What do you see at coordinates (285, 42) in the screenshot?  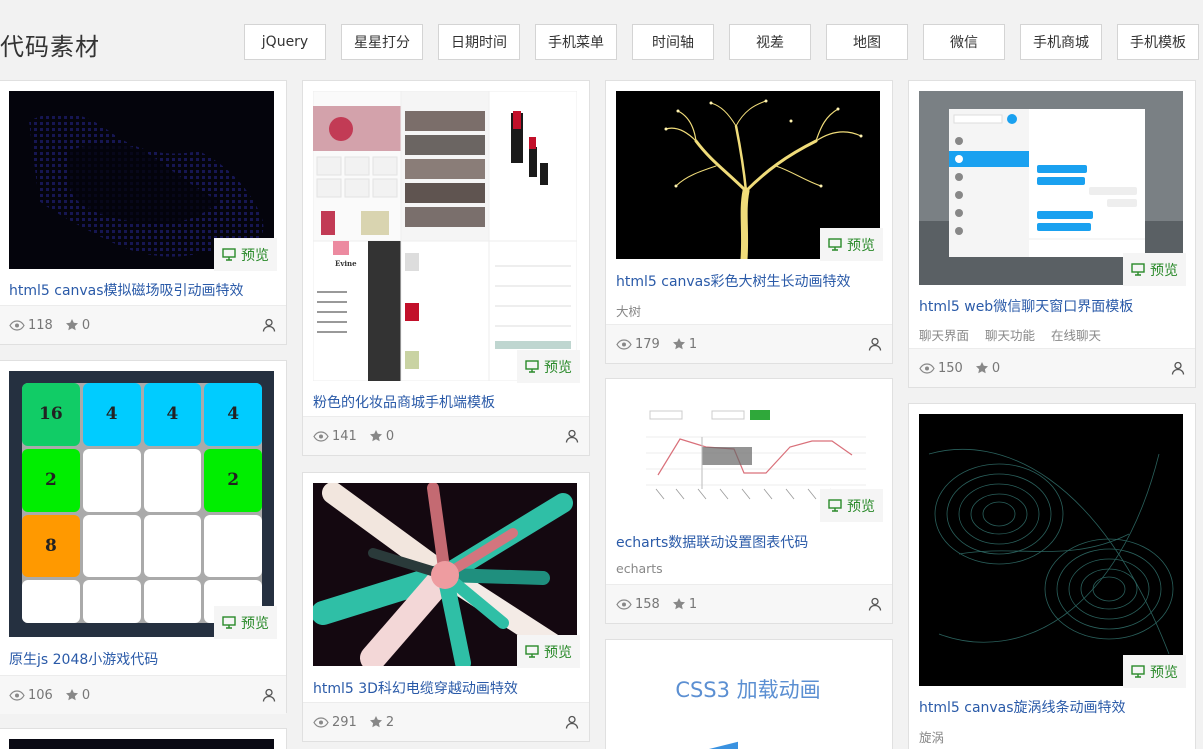 I see `tag-jquery: jQuery` at bounding box center [285, 42].